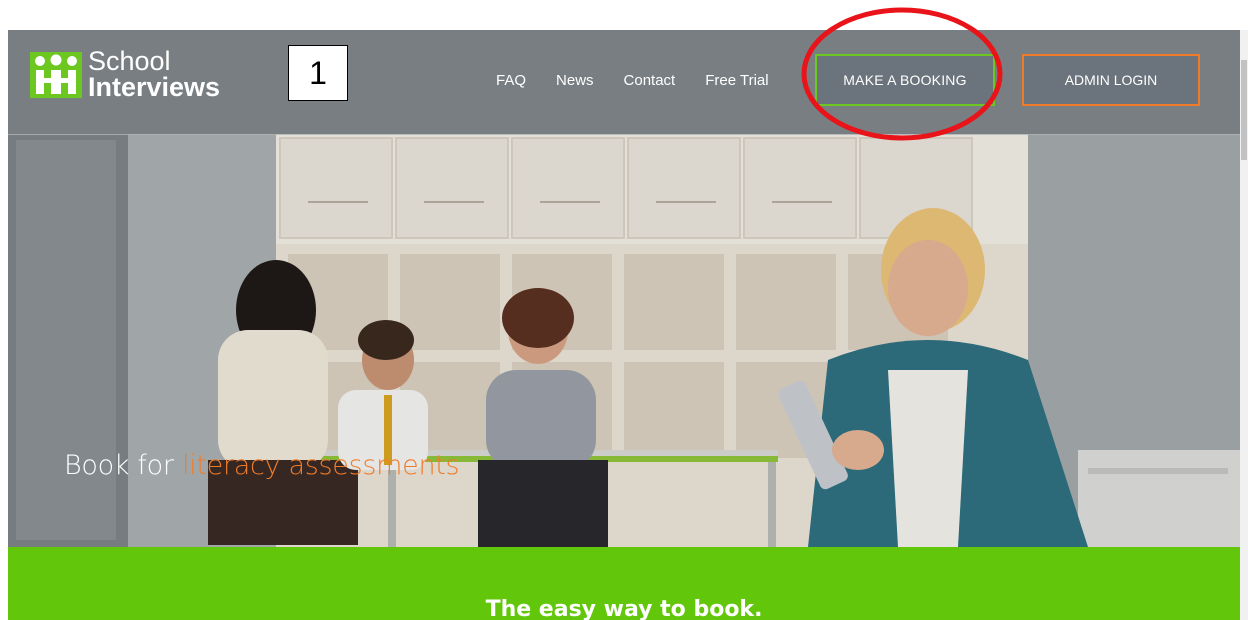 Image resolution: width=1248 pixels, height=620 pixels. What do you see at coordinates (129, 61) in the screenshot?
I see `logo-line-school: School` at bounding box center [129, 61].